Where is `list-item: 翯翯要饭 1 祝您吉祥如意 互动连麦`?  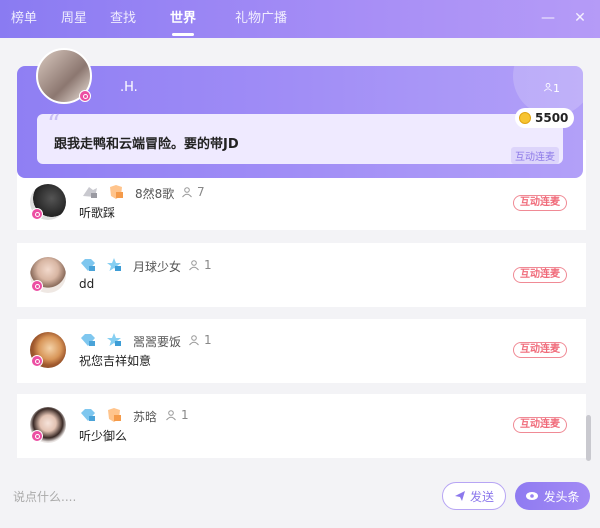
list-item: 翯翯要饭 1 祝您吉祥如意 互动连麦 is located at coordinates (301, 351).